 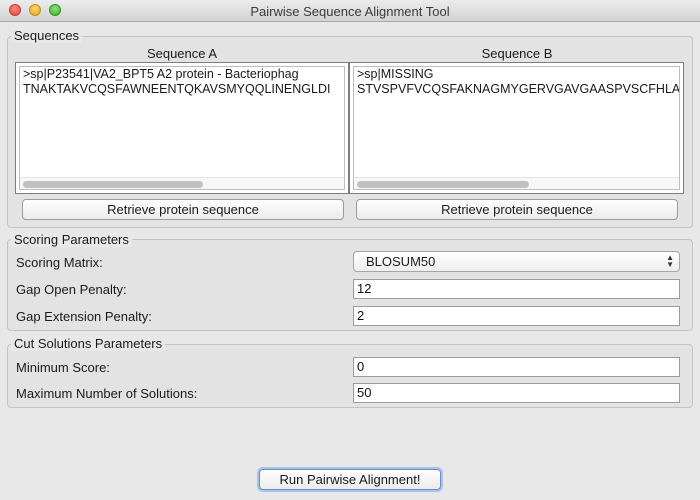 What do you see at coordinates (47, 36) in the screenshot?
I see `sequences-legend: Sequences` at bounding box center [47, 36].